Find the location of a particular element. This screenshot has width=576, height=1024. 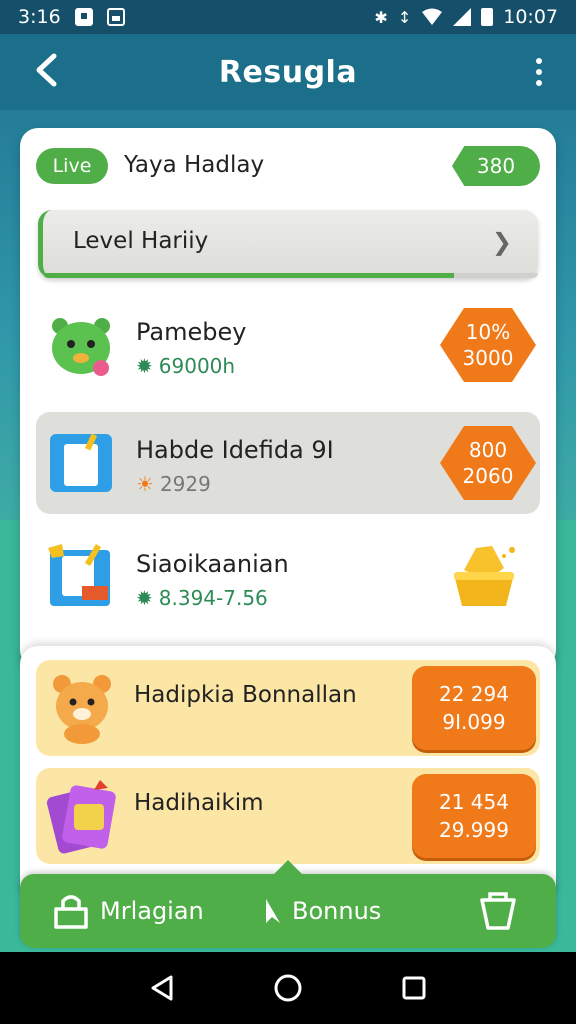

status-clock: 10:07 is located at coordinates (530, 17).